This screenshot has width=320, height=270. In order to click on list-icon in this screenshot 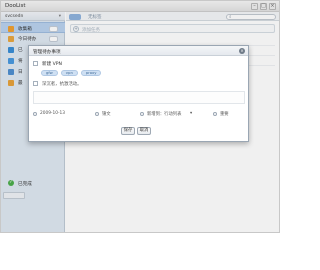, I will do `click(142, 113)`.